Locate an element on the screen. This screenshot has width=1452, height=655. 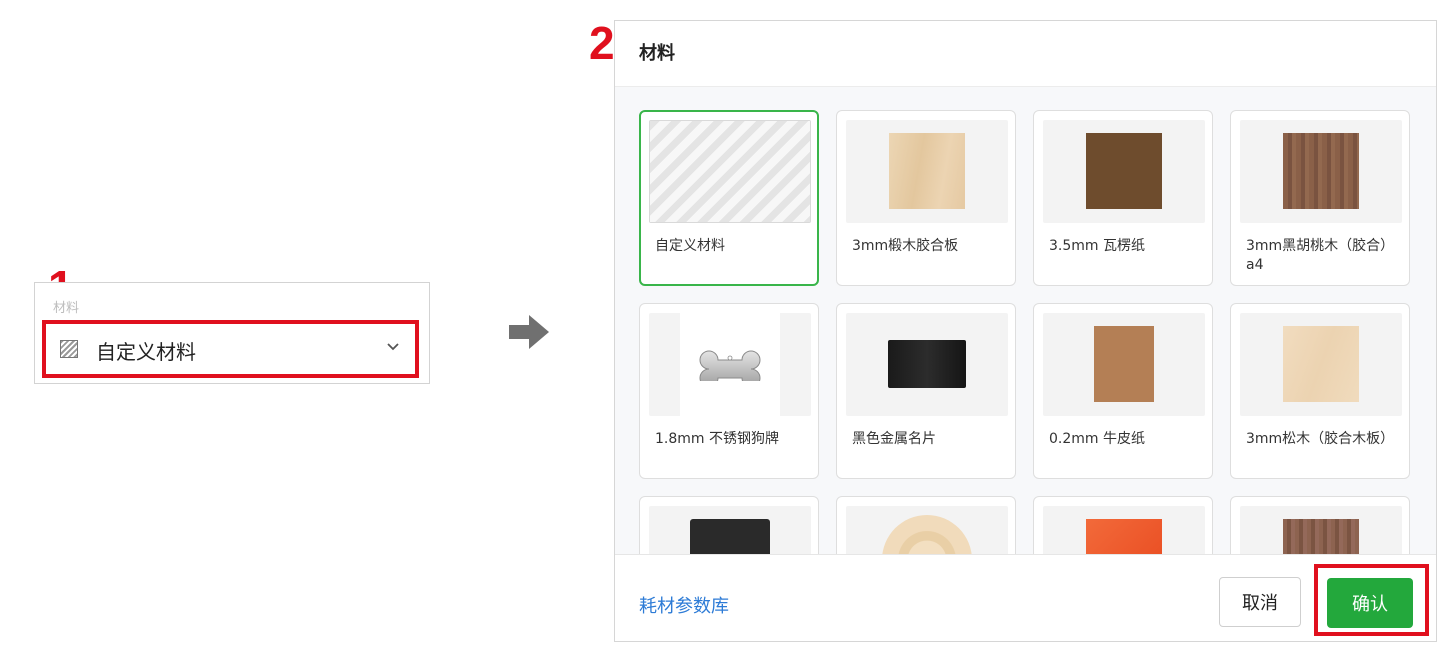
material-dropdown-value: 自定义材料 is located at coordinates (146, 352).